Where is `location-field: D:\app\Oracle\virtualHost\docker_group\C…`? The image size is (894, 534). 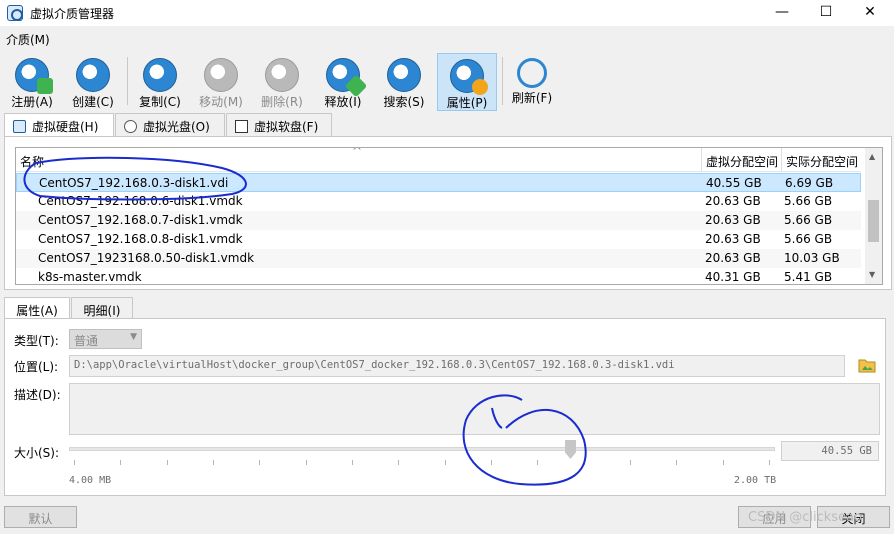
location-field: D:\app\Oracle\virtualHost\docker_group\C… is located at coordinates (457, 366).